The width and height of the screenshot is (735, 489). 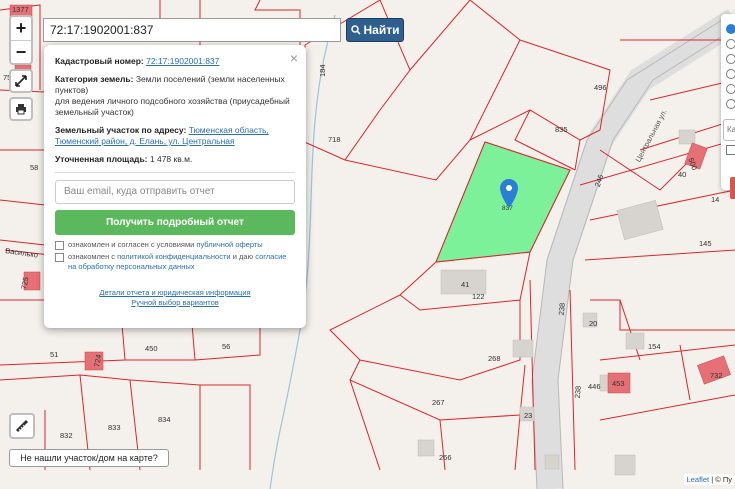 What do you see at coordinates (528, 415) in the screenshot?
I see `map-label: 23` at bounding box center [528, 415].